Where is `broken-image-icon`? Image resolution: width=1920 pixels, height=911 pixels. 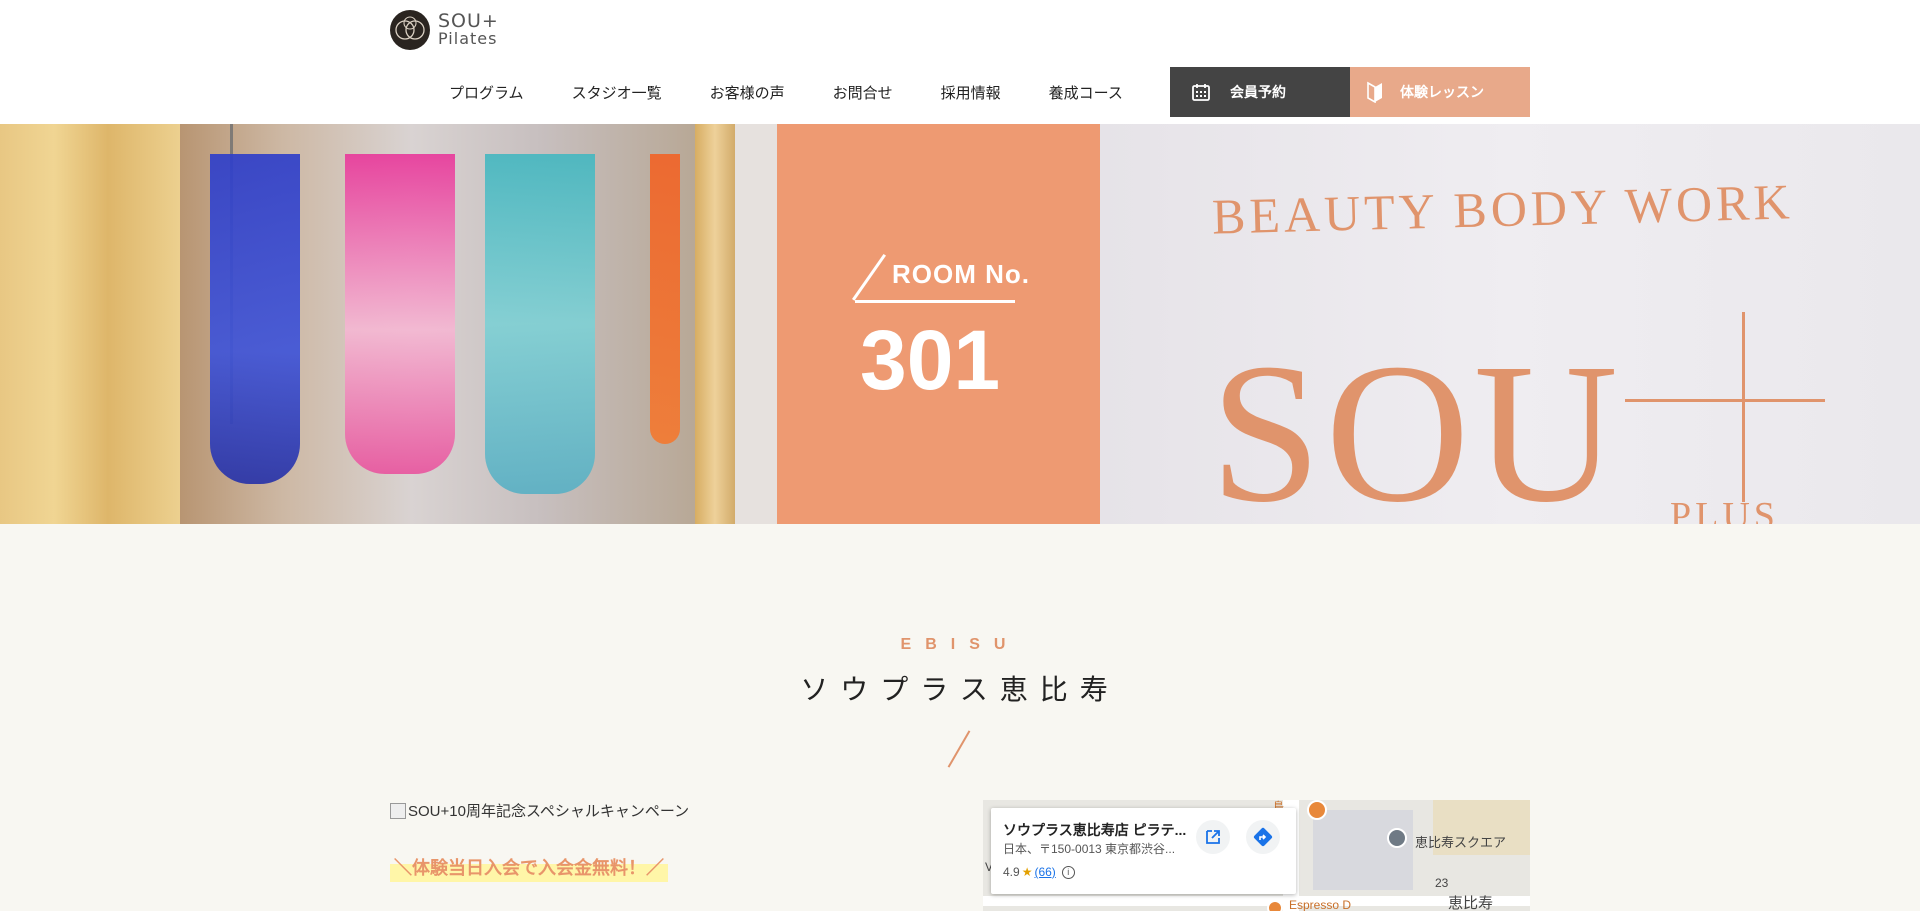 broken-image-icon is located at coordinates (398, 810).